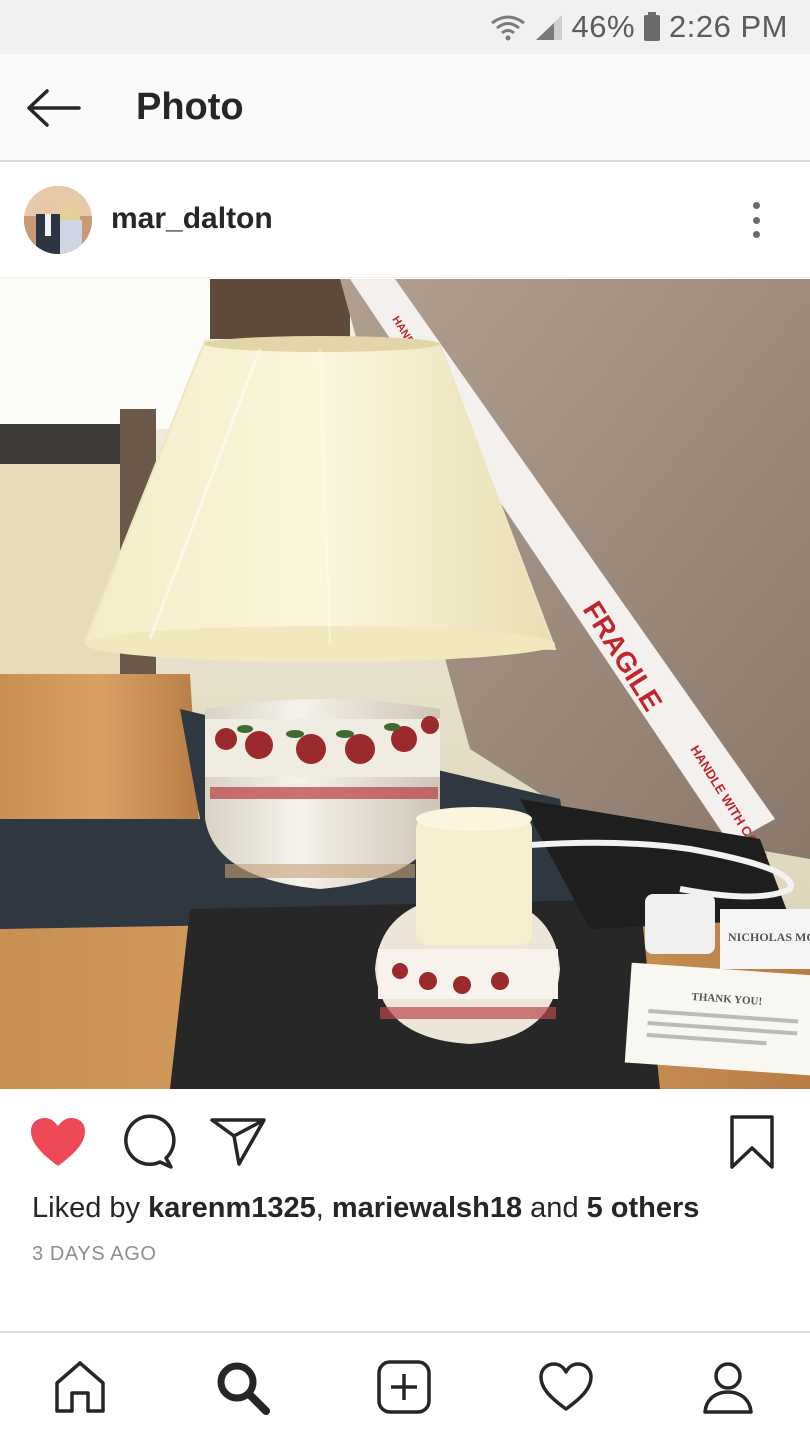 This screenshot has height=1440, width=810. I want to click on avatar, so click(58, 220).